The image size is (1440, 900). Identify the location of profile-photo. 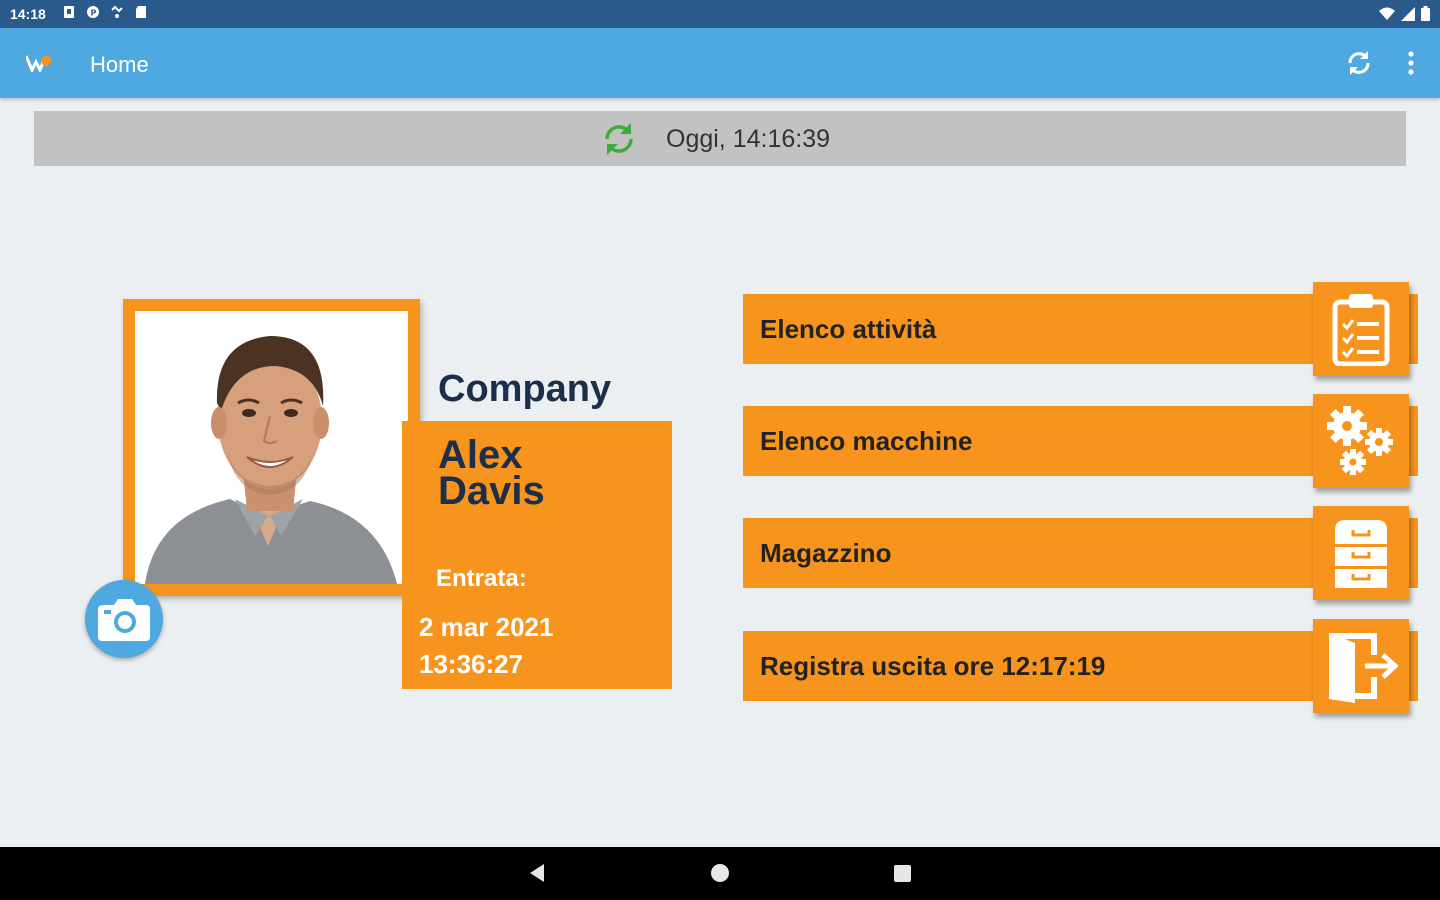
(271, 447).